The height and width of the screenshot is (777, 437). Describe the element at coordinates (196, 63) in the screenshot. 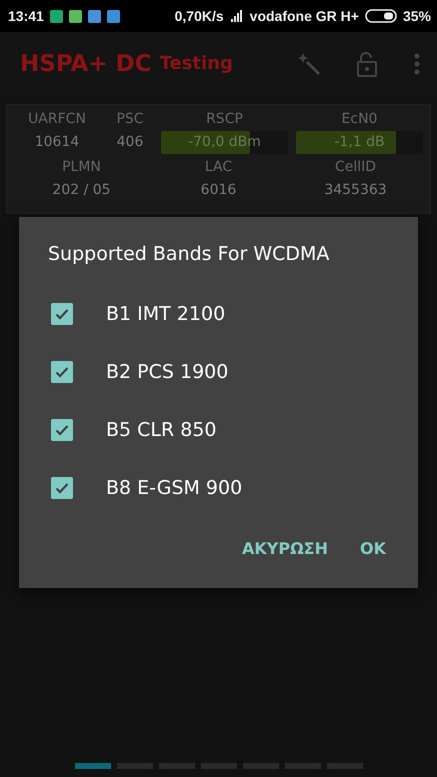

I see `app-subtitle: Testing` at that location.